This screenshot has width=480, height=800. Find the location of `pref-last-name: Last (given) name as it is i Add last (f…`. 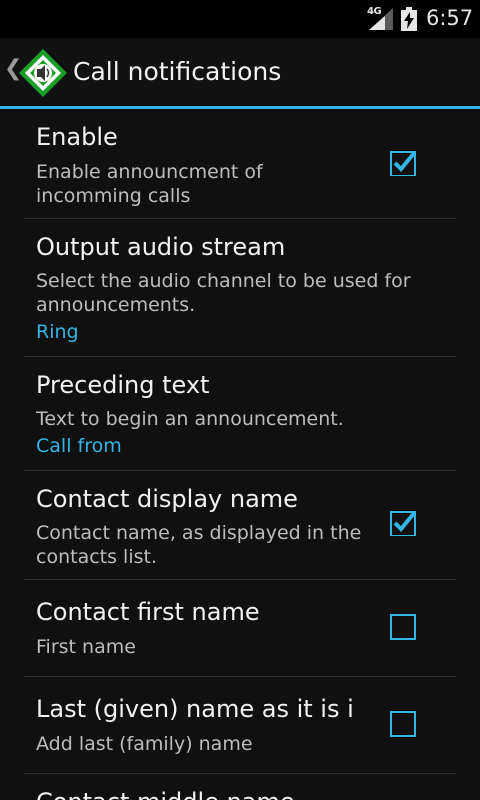

pref-last-name: Last (given) name as it is i Add last (f… is located at coordinates (240, 725).